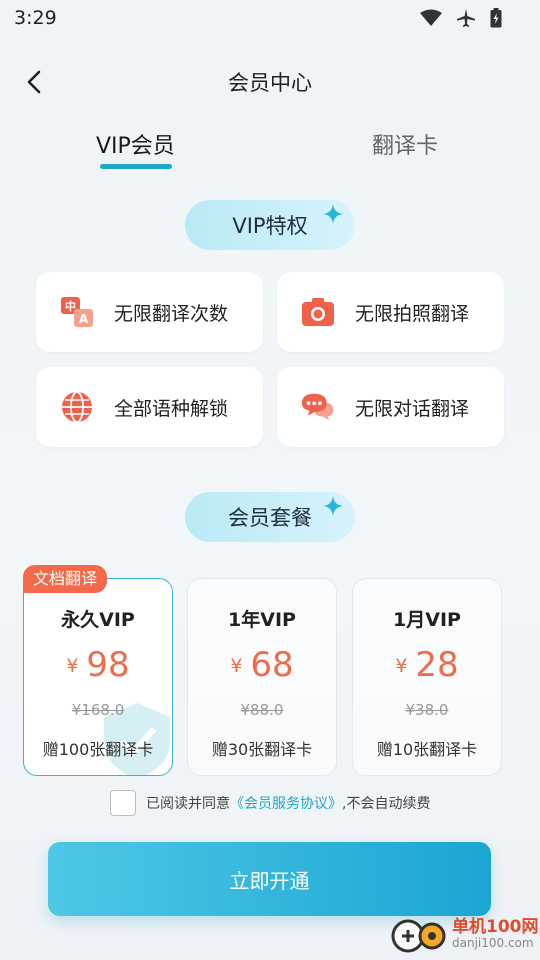 The width and height of the screenshot is (540, 960). What do you see at coordinates (123, 803) in the screenshot?
I see `agreement-checkbox` at bounding box center [123, 803].